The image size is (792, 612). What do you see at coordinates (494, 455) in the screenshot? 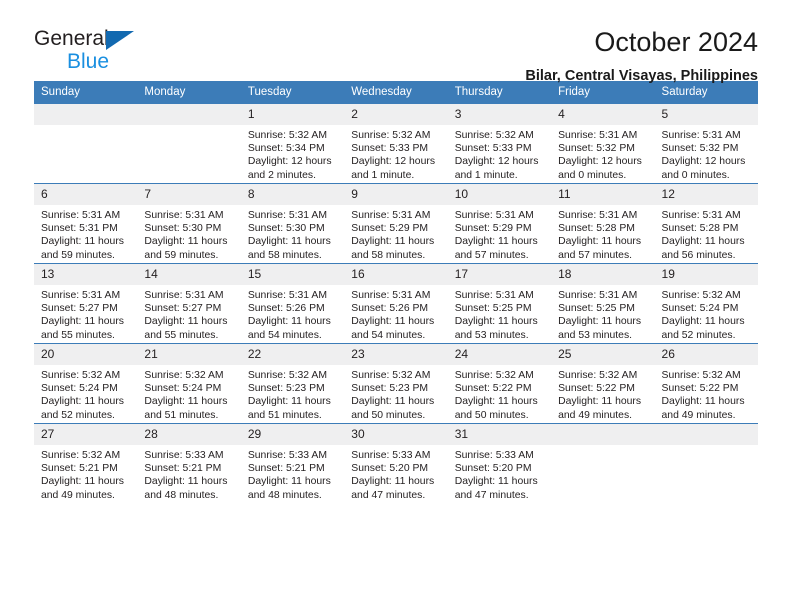
I see `sunrise-text: Sunrise: 5:33 AM` at bounding box center [494, 455].